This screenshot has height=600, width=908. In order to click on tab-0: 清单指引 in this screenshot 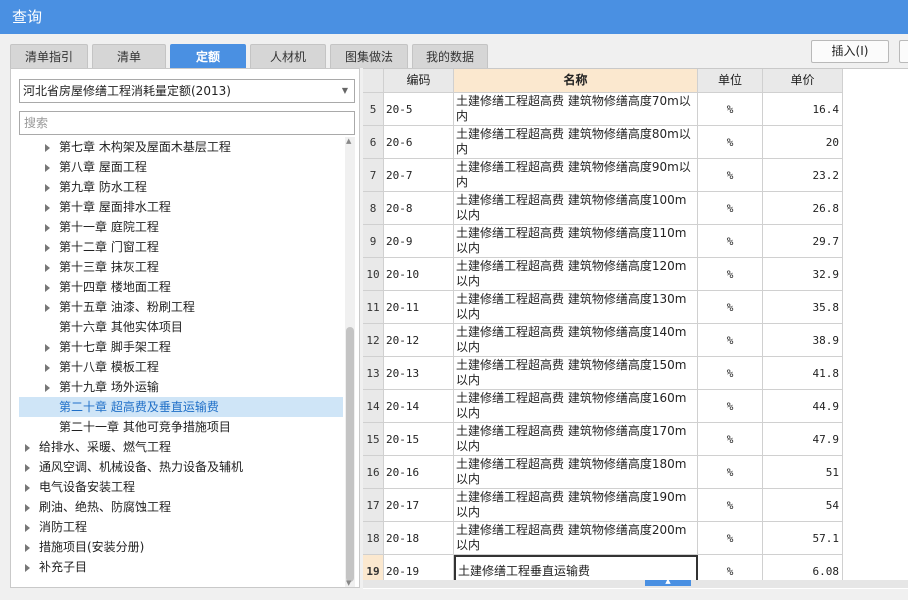, I will do `click(49, 56)`.